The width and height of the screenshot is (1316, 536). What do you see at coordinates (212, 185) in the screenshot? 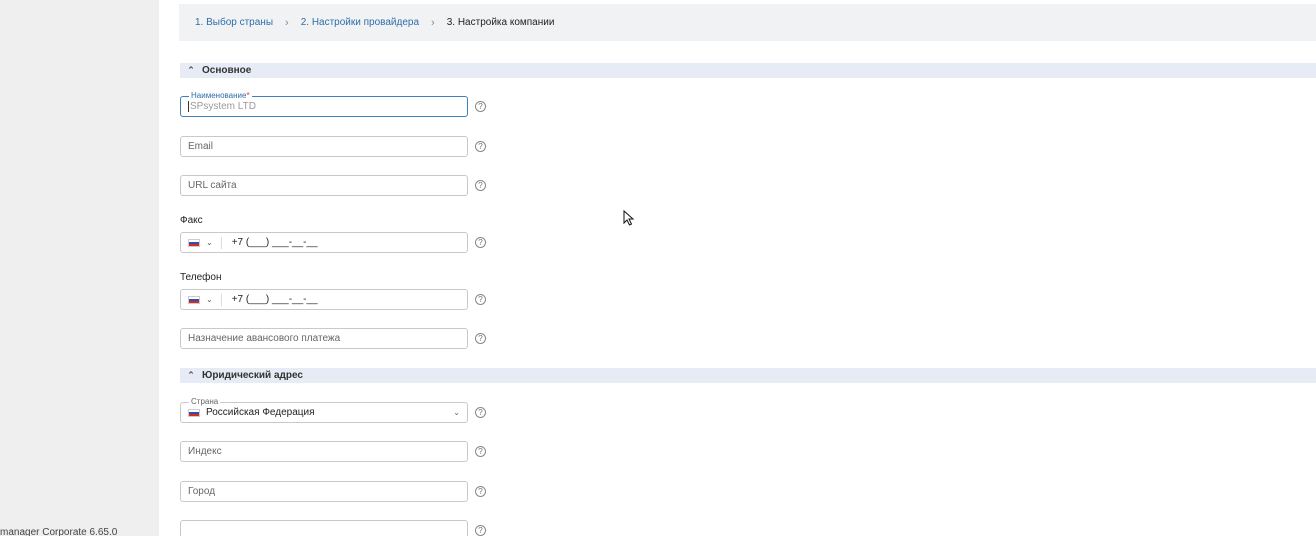
I see `site-url-placeholder: URL сайта` at bounding box center [212, 185].